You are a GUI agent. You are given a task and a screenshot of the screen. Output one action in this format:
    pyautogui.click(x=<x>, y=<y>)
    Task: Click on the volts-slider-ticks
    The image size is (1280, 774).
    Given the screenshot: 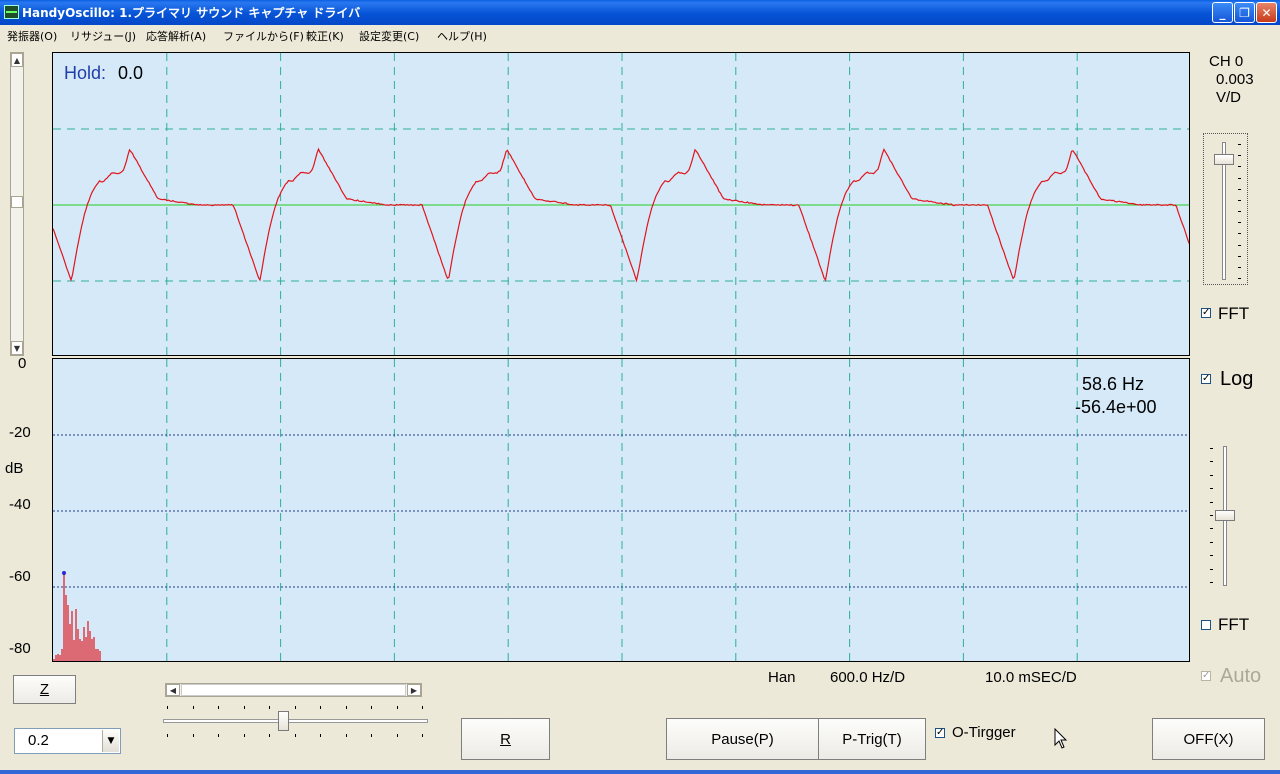 What is the action you would take?
    pyautogui.click(x=1240, y=212)
    